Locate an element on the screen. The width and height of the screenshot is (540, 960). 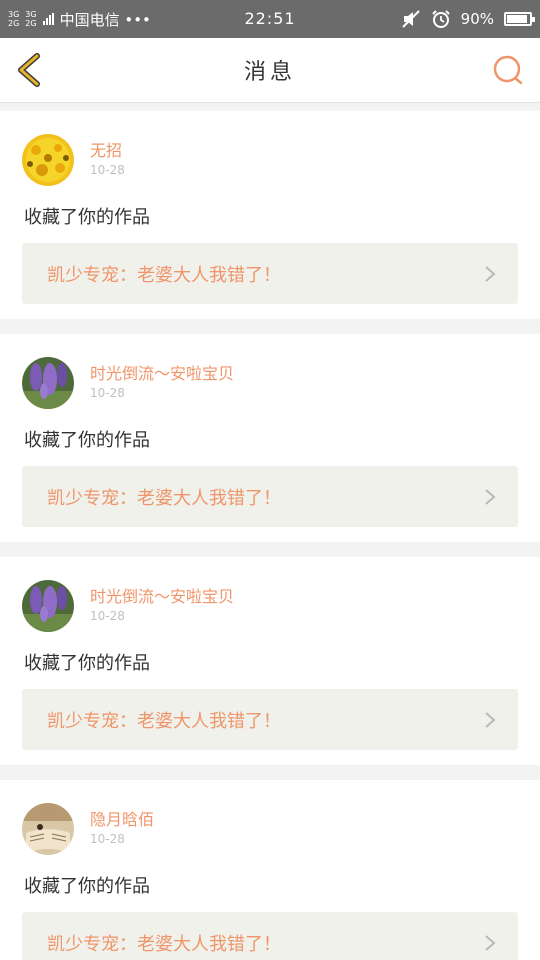
network-type-bottom-2: 2G is located at coordinates (31, 23).